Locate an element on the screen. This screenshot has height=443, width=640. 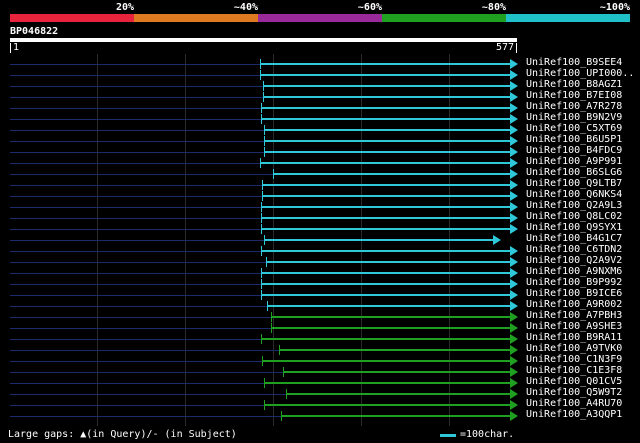
hit-row: UniRef100_A3QQP1 is located at coordinates (320, 415).